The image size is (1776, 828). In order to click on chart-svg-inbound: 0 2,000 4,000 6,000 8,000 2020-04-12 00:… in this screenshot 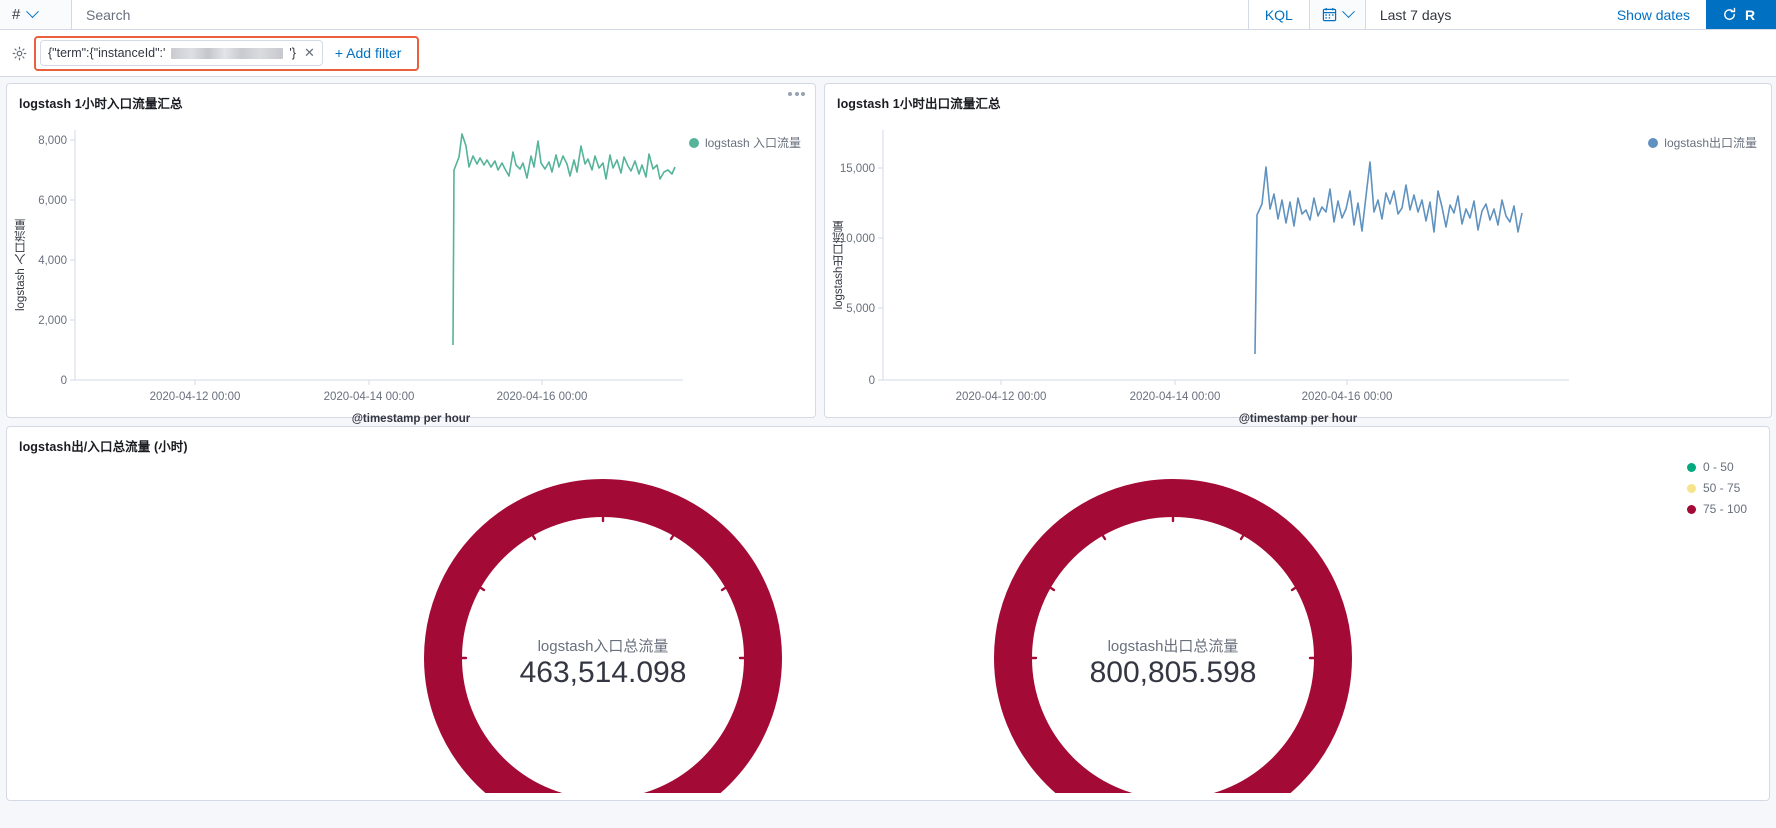, I will do `click(360, 266)`.